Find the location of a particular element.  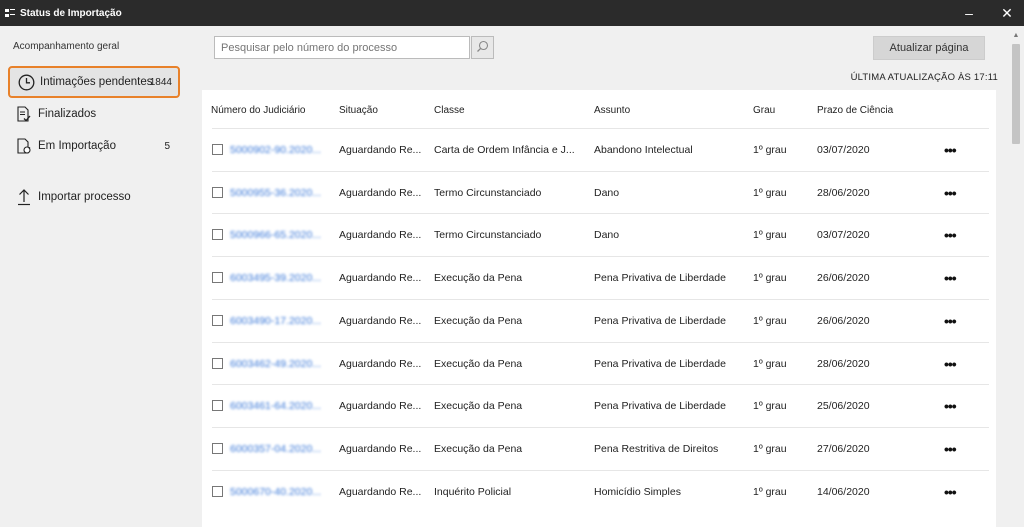

search-icon is located at coordinates (482, 48).